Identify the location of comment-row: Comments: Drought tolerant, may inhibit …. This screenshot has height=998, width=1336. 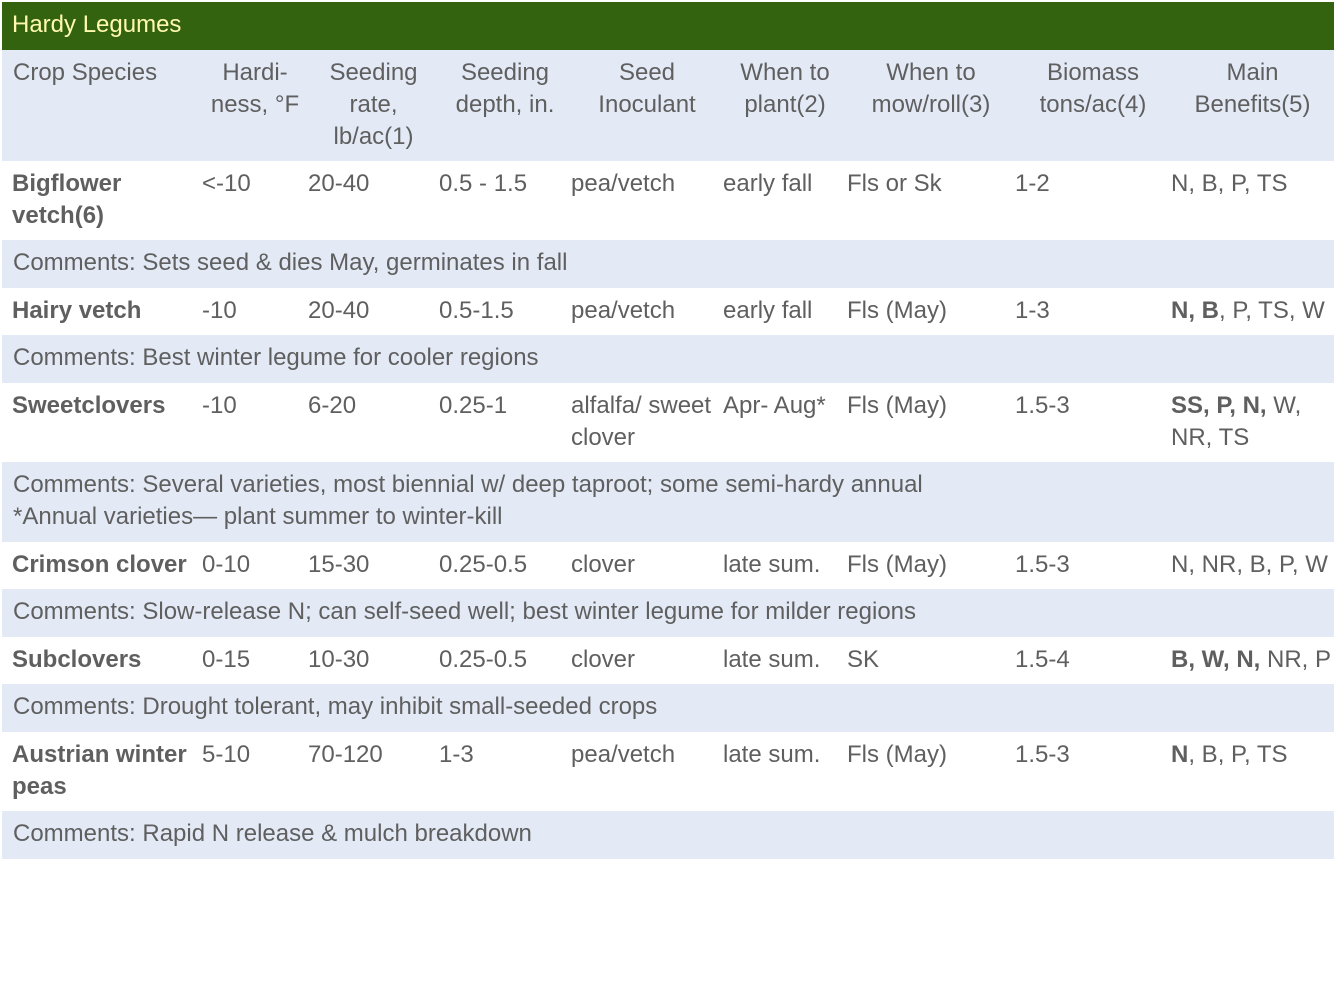
(668, 708).